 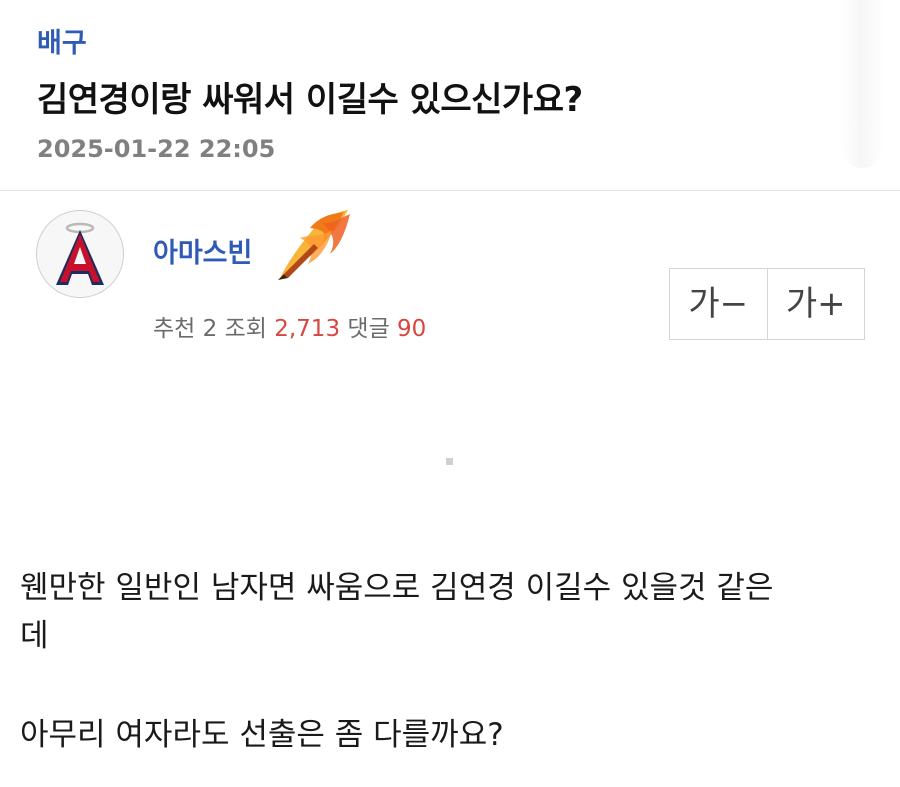 I want to click on recommend-label: 추천, so click(x=174, y=329).